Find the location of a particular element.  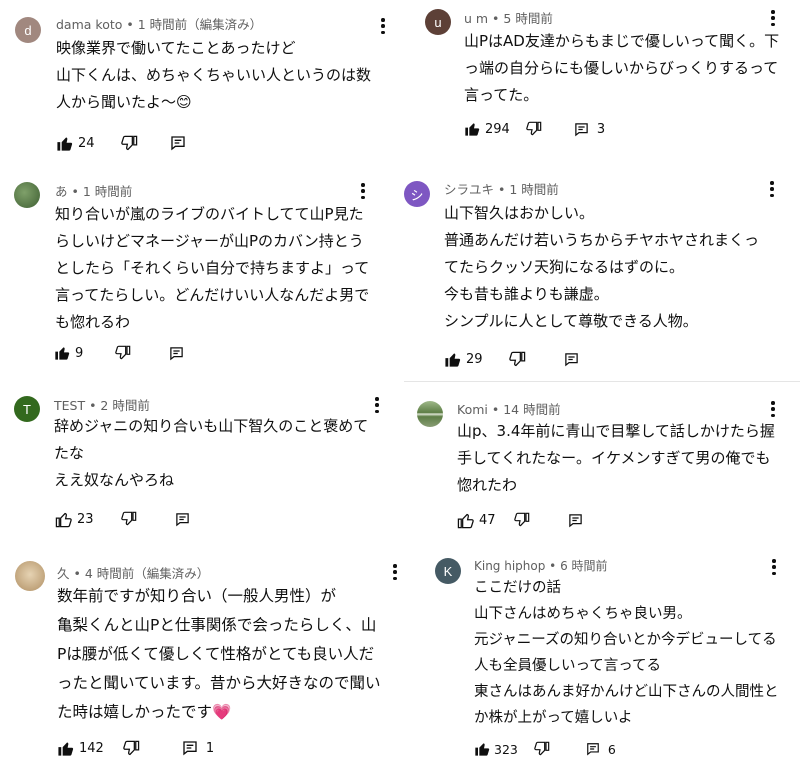

reply-button: 6 is located at coordinates (601, 749).